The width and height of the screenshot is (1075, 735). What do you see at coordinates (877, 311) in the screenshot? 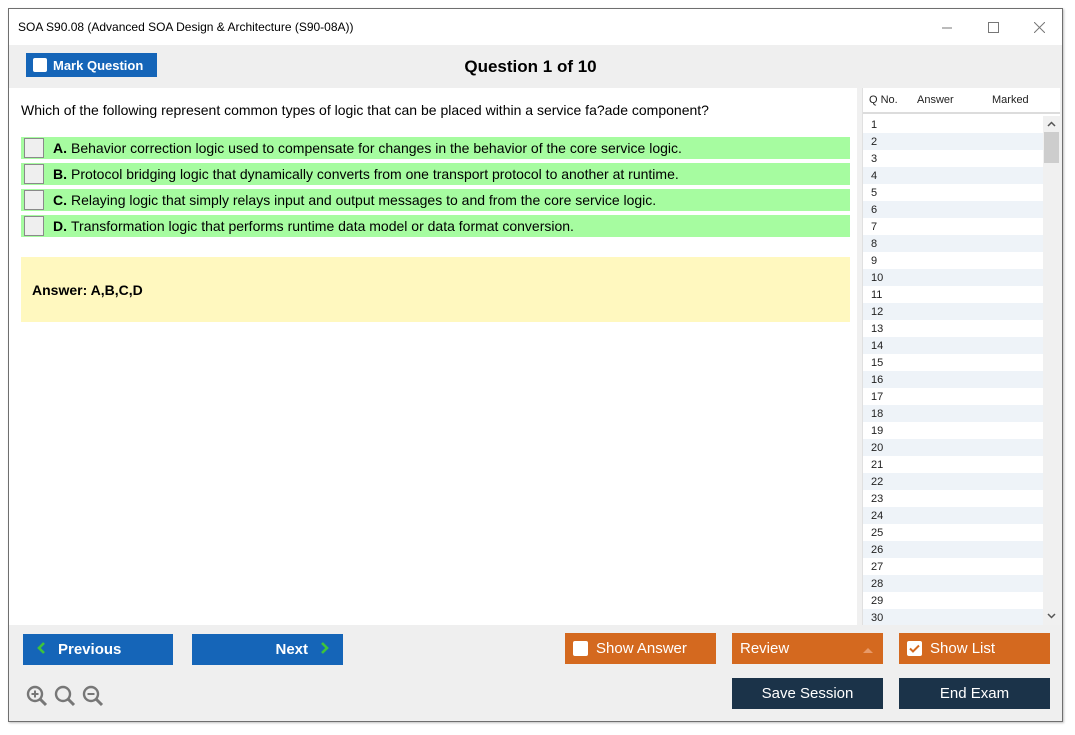
I see `question-number: 12` at bounding box center [877, 311].